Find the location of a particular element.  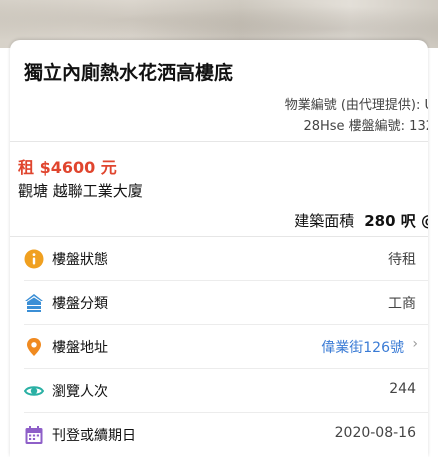

detail-row-address: 樓盤地址 偉業街126號 › is located at coordinates (219, 347).